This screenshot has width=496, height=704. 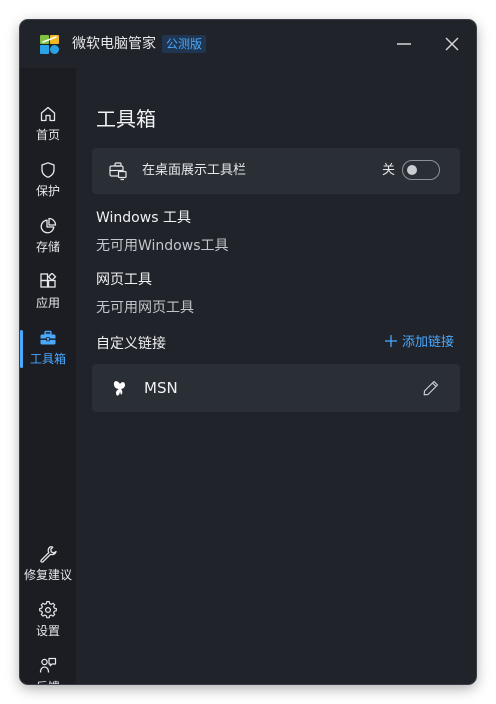 What do you see at coordinates (118, 171) in the screenshot?
I see `desktop-toolbox-icon` at bounding box center [118, 171].